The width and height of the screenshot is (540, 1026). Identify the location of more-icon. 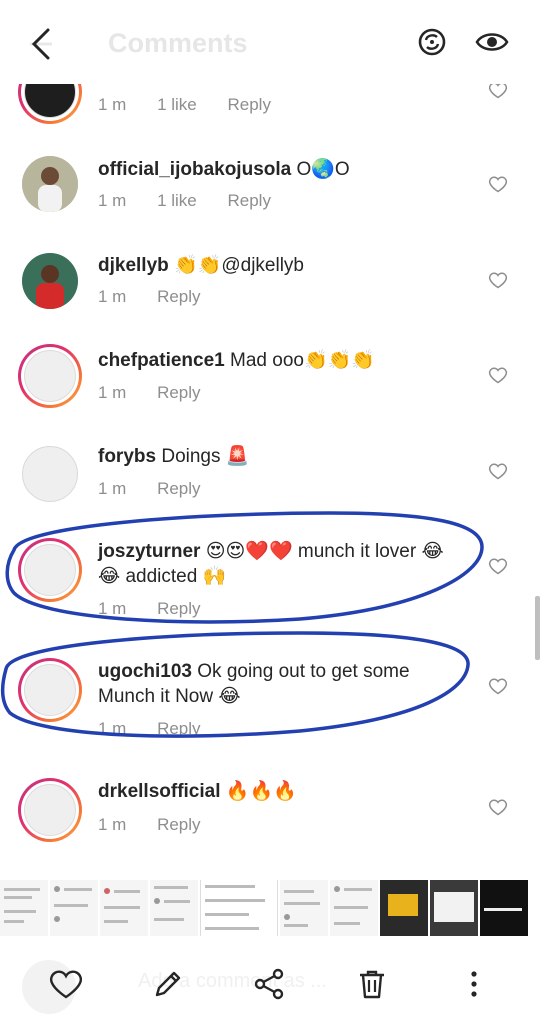
(474, 984).